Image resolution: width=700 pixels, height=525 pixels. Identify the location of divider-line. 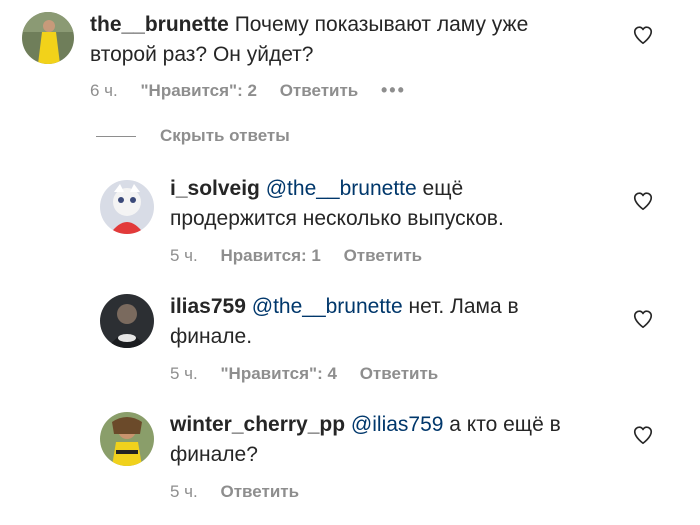
(116, 136).